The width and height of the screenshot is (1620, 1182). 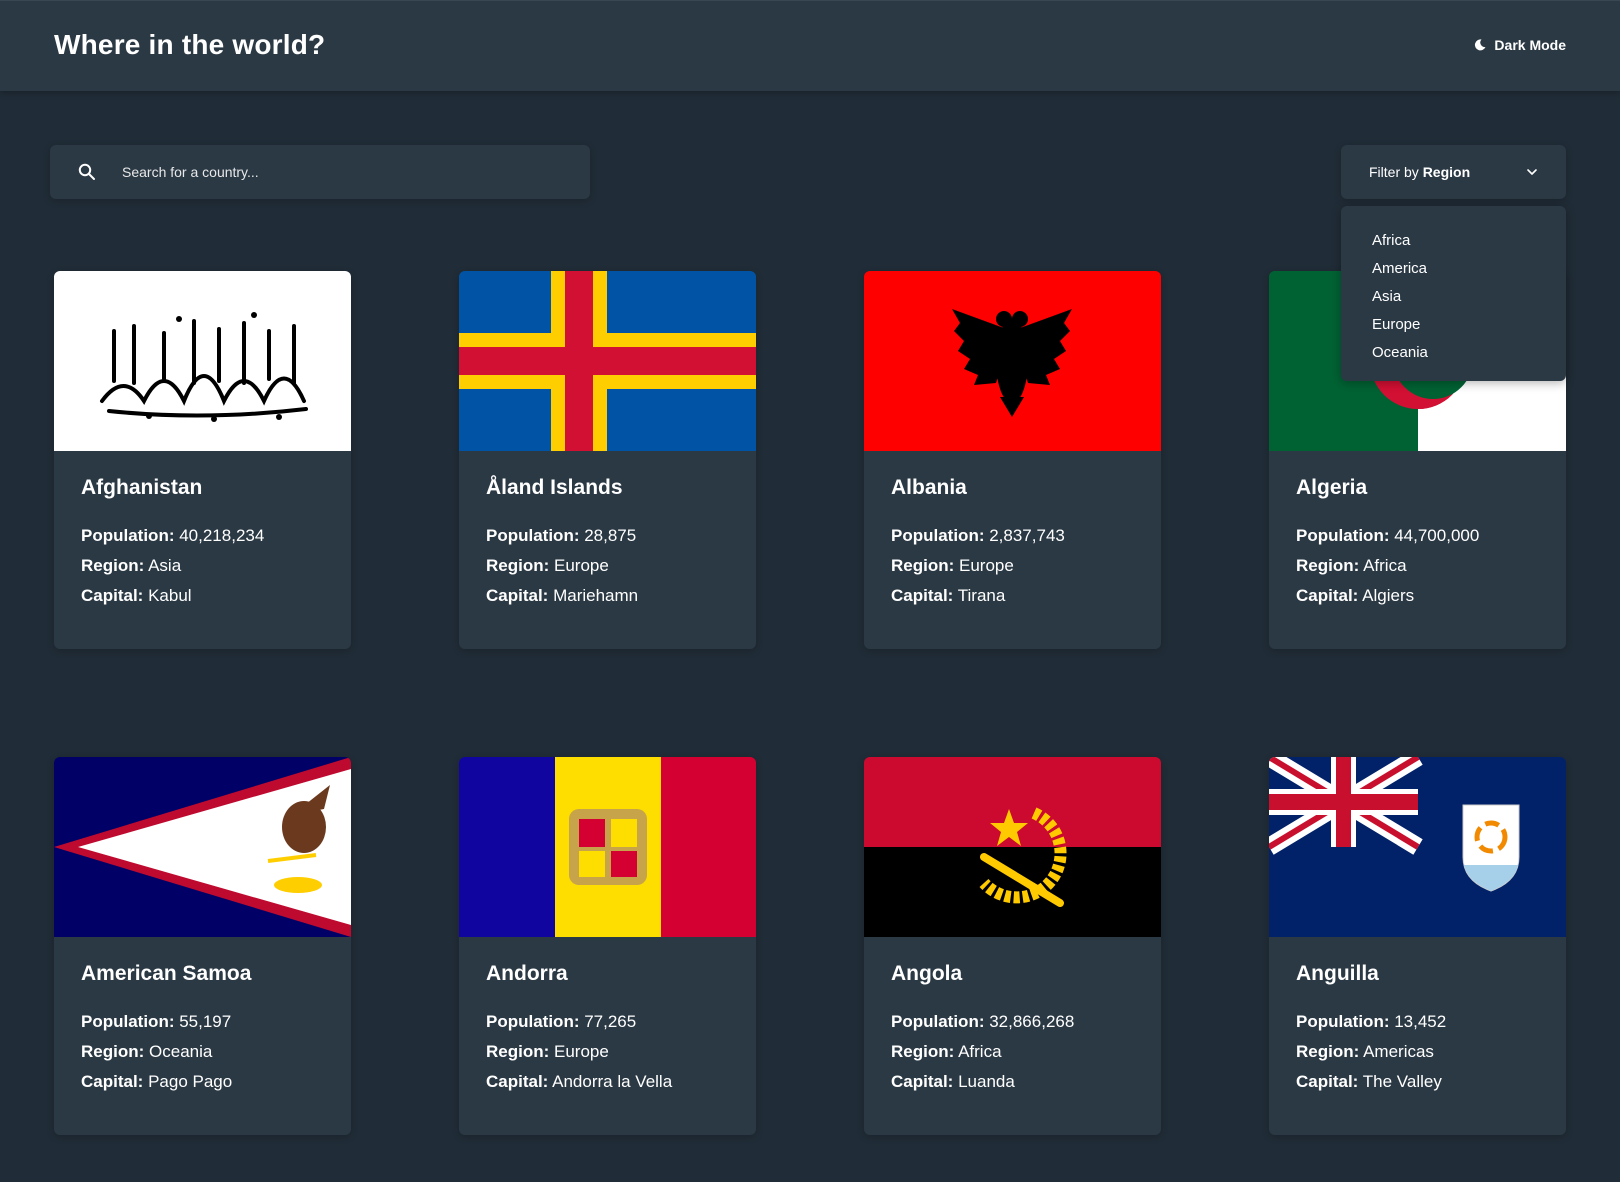 I want to click on region-filter-select: Filter by Region, so click(x=1453, y=172).